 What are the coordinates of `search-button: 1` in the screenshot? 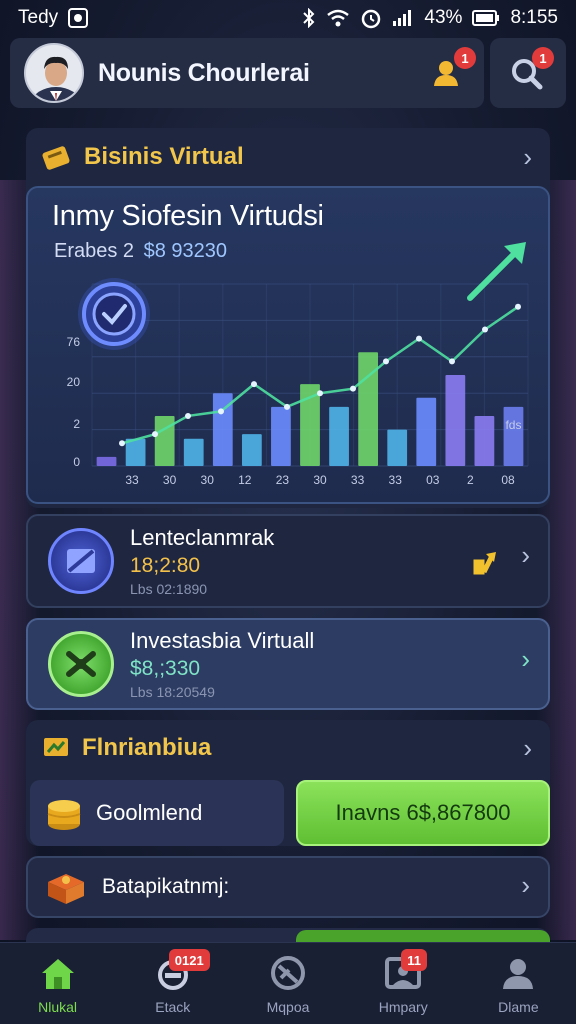 It's located at (528, 73).